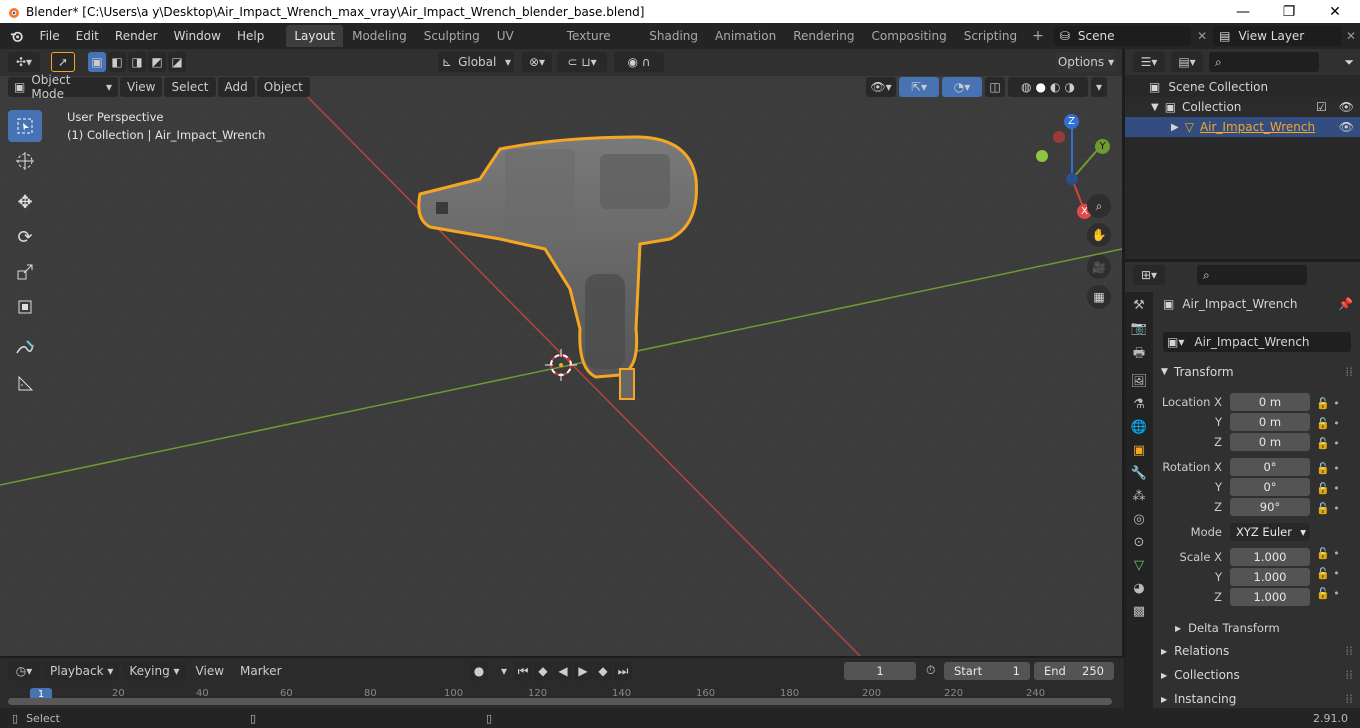 The width and height of the screenshot is (1360, 728). What do you see at coordinates (1257, 675) in the screenshot?
I see `collections-panel-header: ▶ Collections ⁞⁞` at bounding box center [1257, 675].